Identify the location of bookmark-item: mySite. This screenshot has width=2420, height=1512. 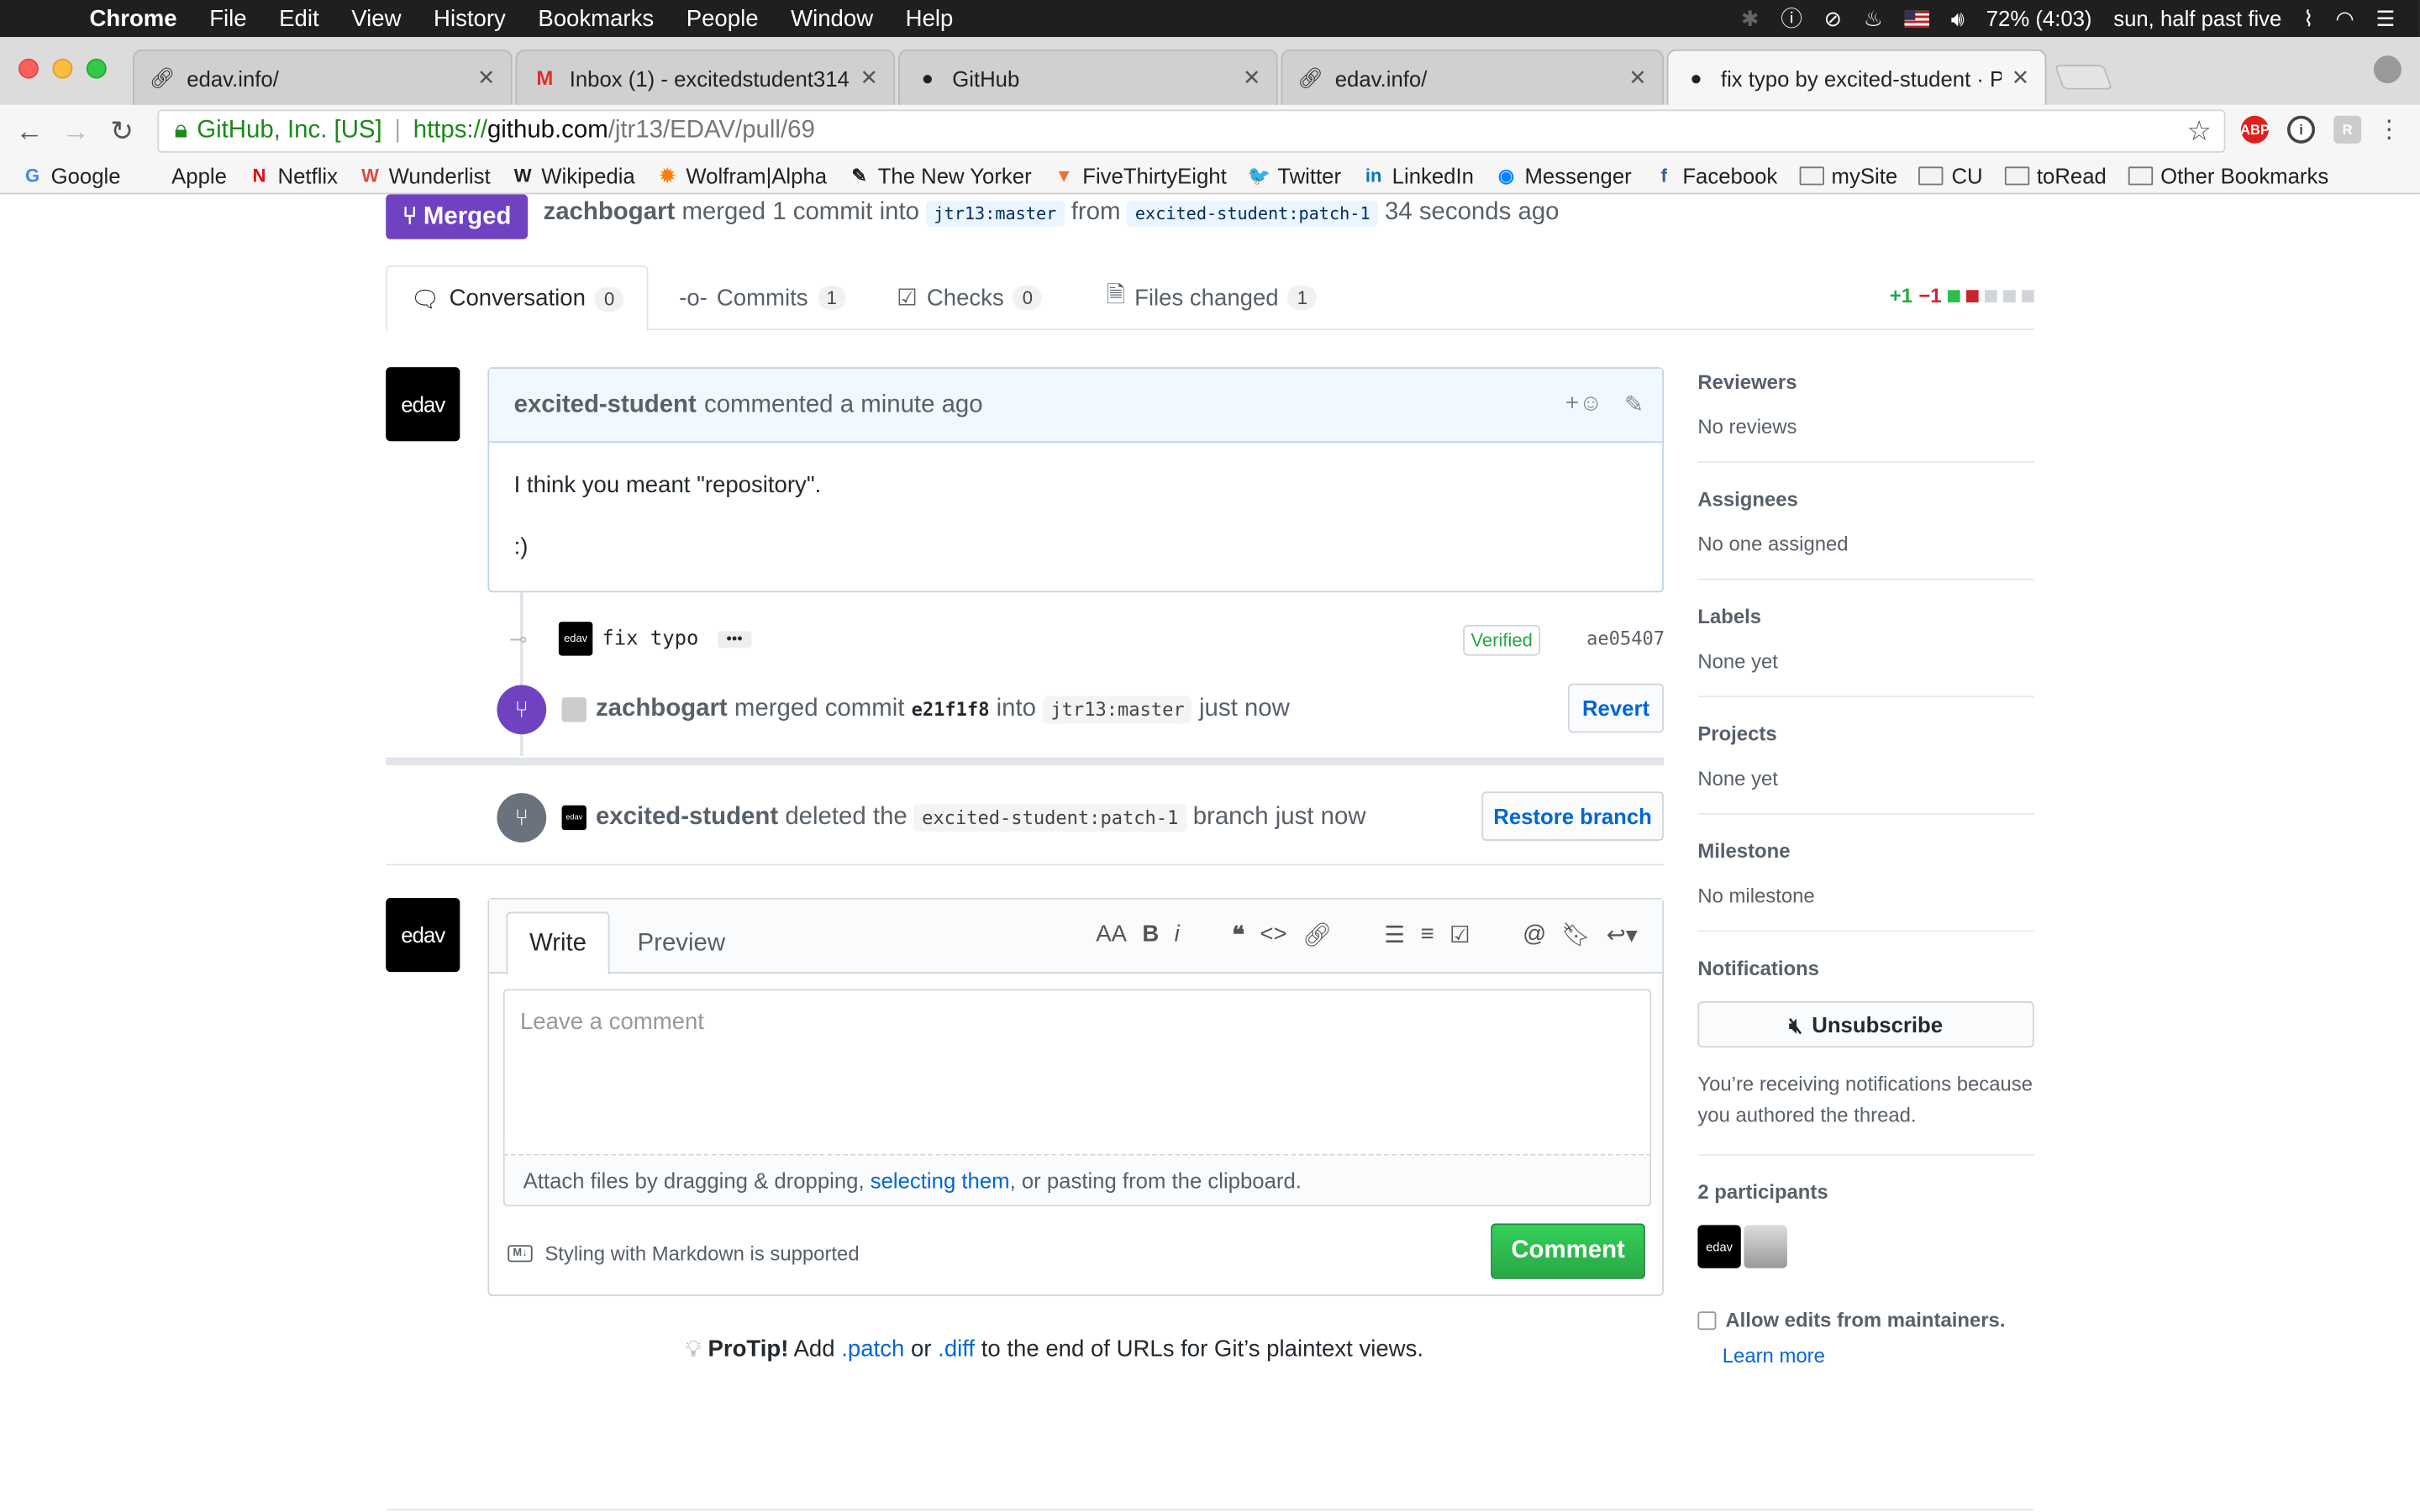
(1848, 175).